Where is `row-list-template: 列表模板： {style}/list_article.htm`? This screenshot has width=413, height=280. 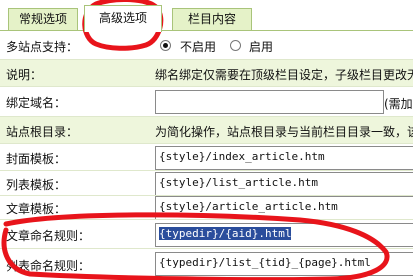 row-list-template: 列表模板： {style}/list_article.htm is located at coordinates (206, 183).